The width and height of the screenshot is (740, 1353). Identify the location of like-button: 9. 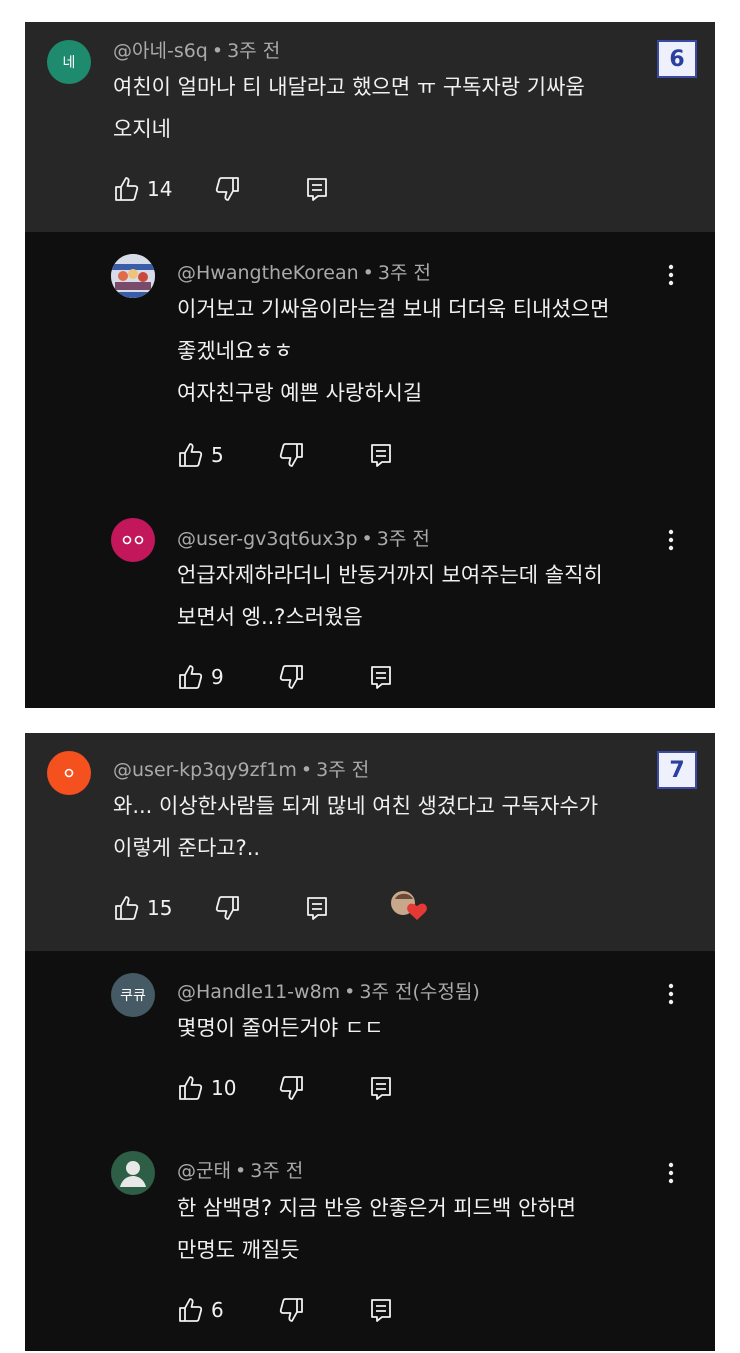
(200, 677).